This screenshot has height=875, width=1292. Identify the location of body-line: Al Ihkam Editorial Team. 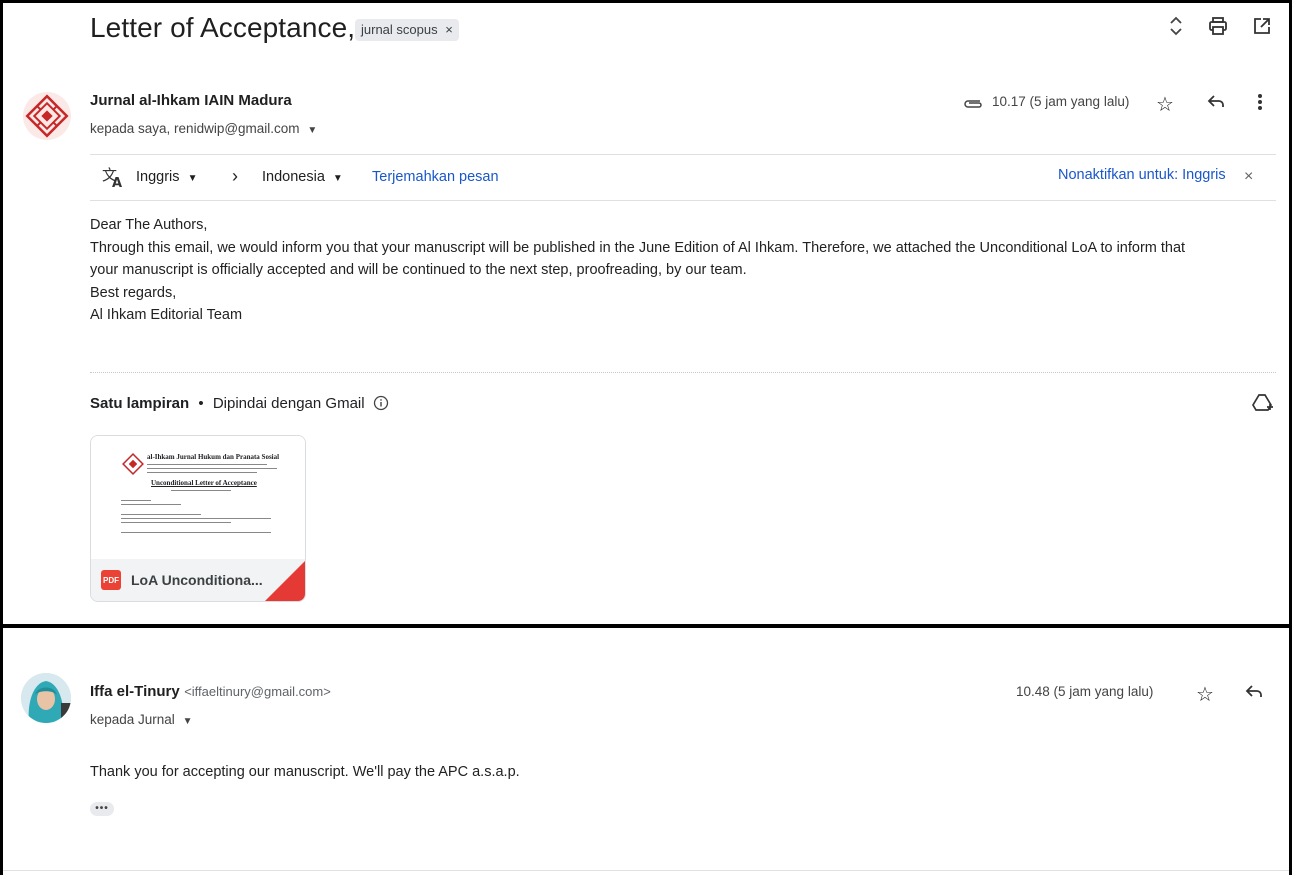
(166, 315).